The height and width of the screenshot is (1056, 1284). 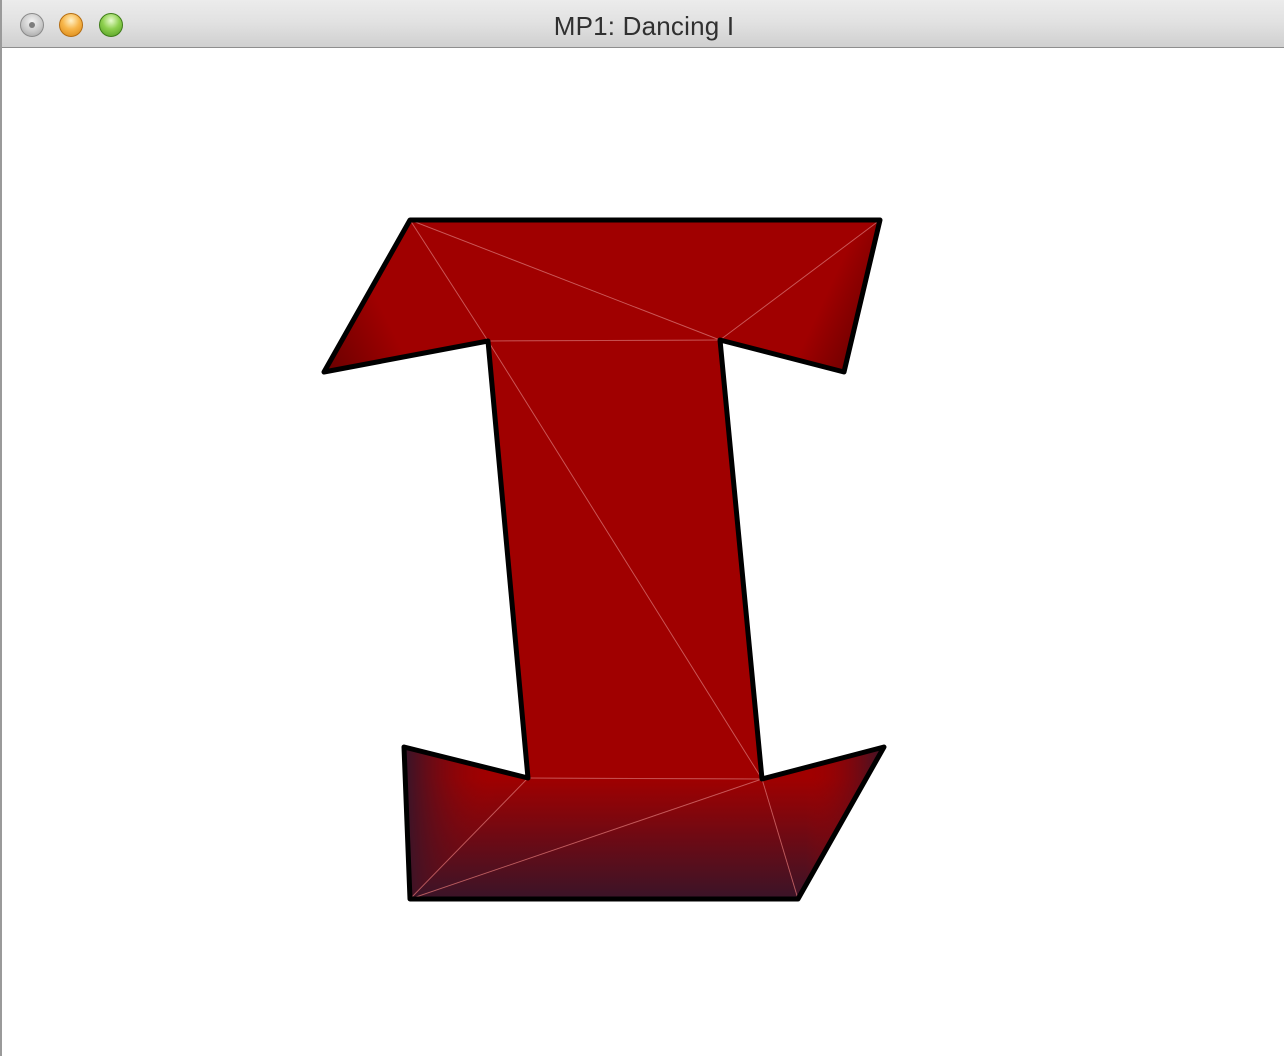 I want to click on title-bar: MP1: Dancing I, so click(x=643, y=24).